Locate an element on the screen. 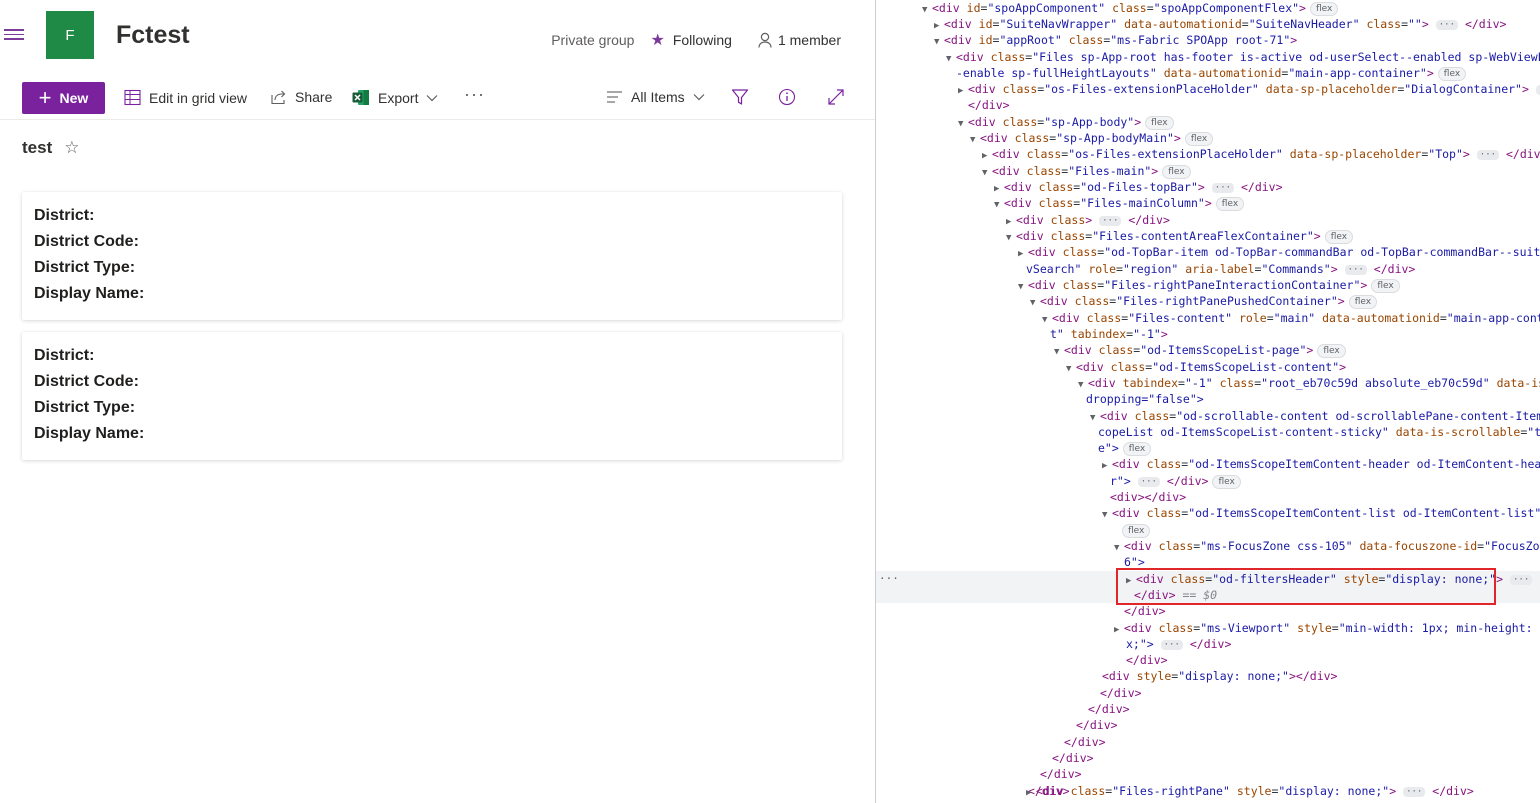 This screenshot has width=1540, height=803. edit-in-grid-view-button: Edit in grid view is located at coordinates (185, 97).